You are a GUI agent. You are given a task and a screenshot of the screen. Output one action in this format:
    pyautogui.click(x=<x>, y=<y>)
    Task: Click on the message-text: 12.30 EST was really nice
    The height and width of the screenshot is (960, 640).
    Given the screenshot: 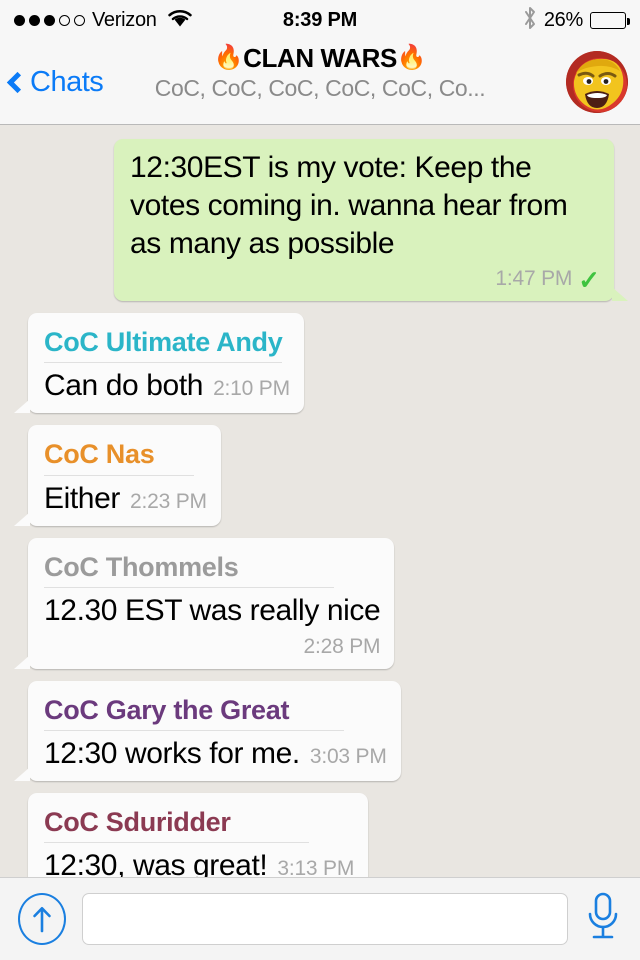 What is the action you would take?
    pyautogui.click(x=212, y=610)
    